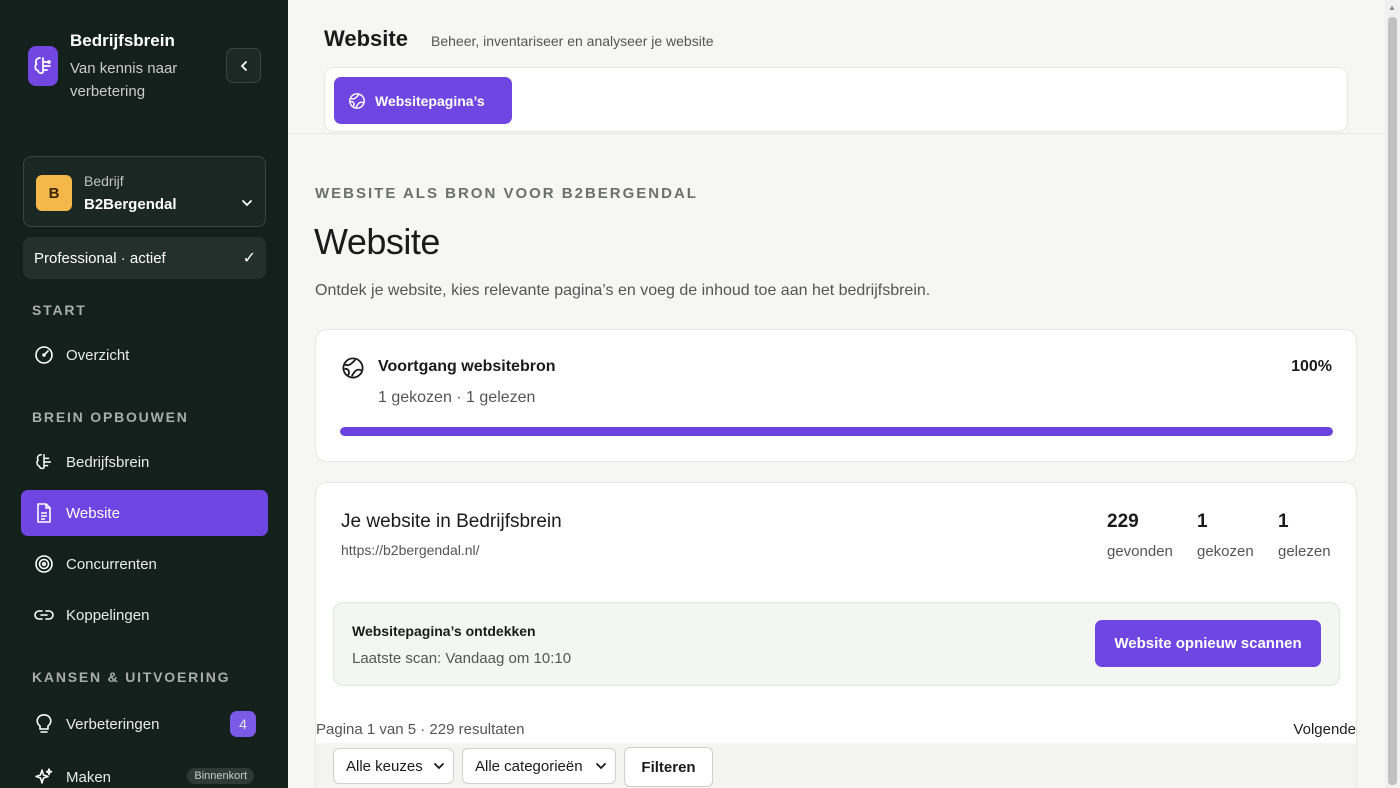 The image size is (1400, 788). I want to click on sidebar-item-label: Concurrenten, so click(111, 564).